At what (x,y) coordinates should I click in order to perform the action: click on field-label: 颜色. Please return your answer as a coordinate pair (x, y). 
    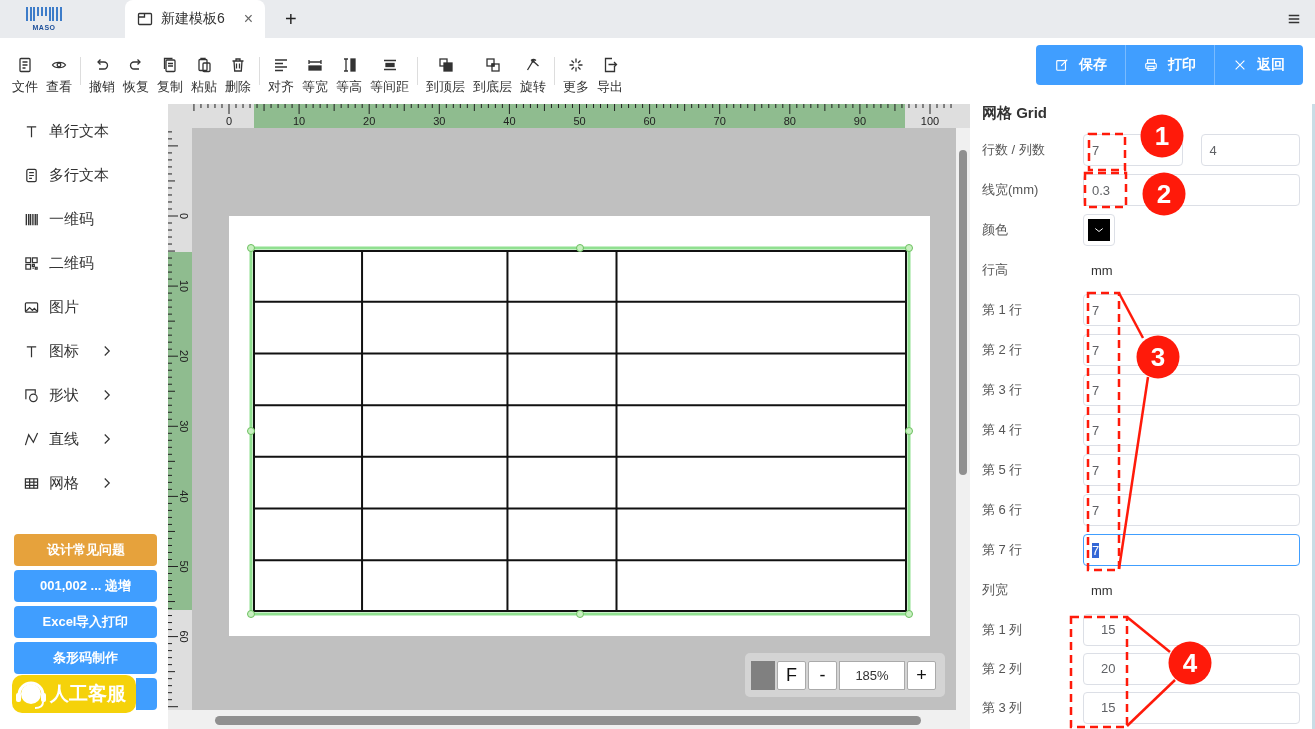
    Looking at the image, I should click on (995, 230).